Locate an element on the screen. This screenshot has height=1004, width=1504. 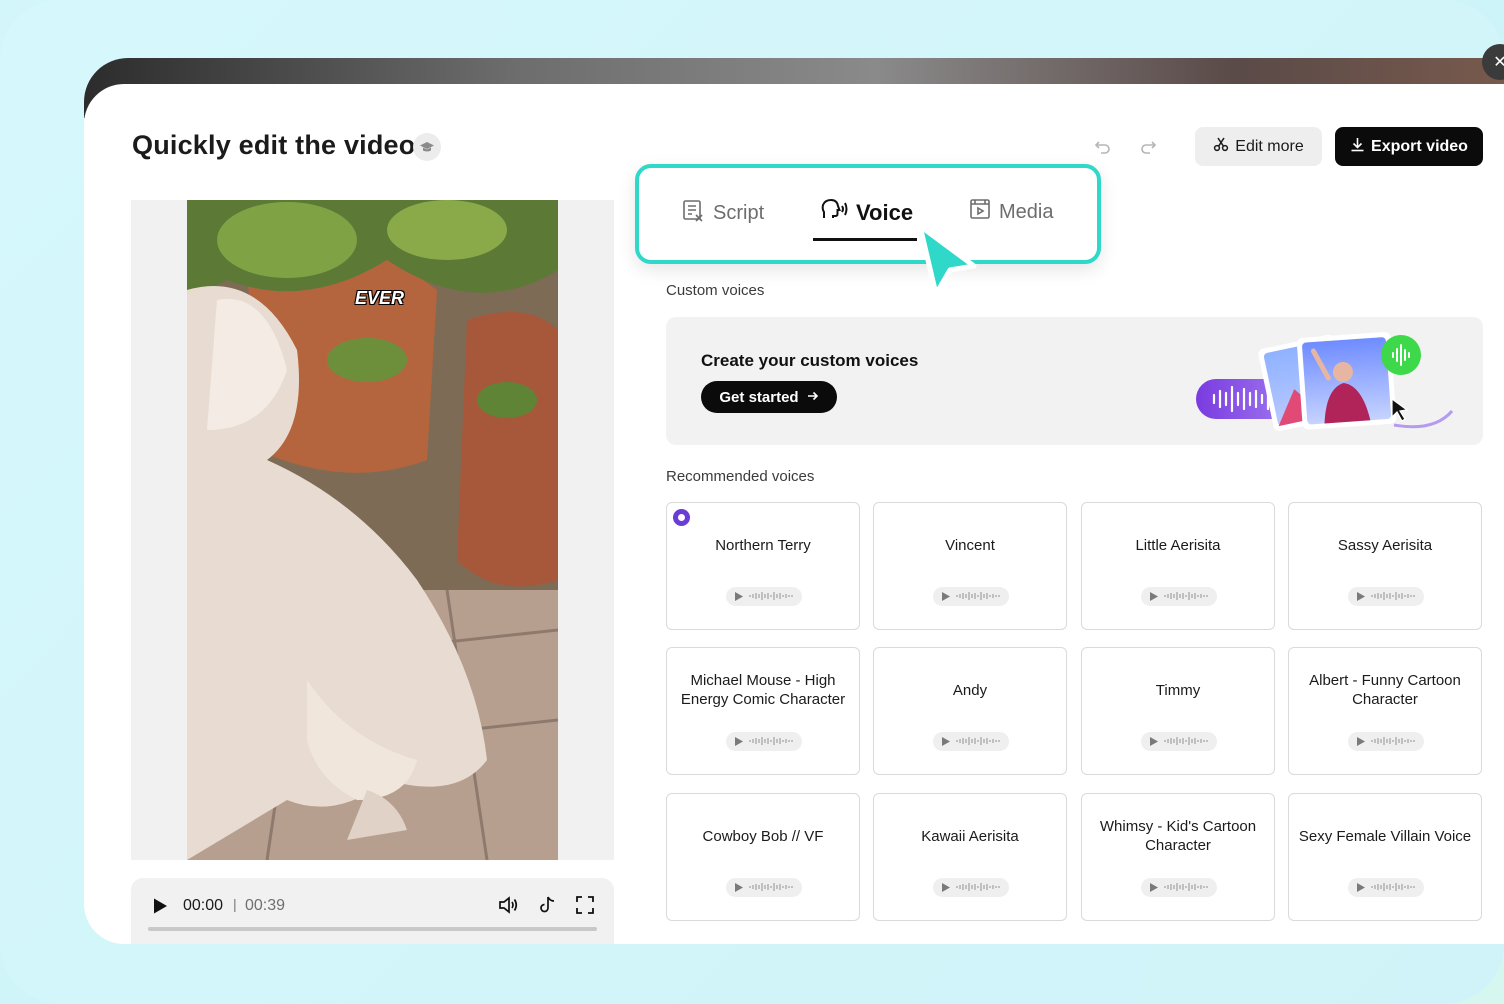
page-title: Quickly edit the video is located at coordinates (274, 145).